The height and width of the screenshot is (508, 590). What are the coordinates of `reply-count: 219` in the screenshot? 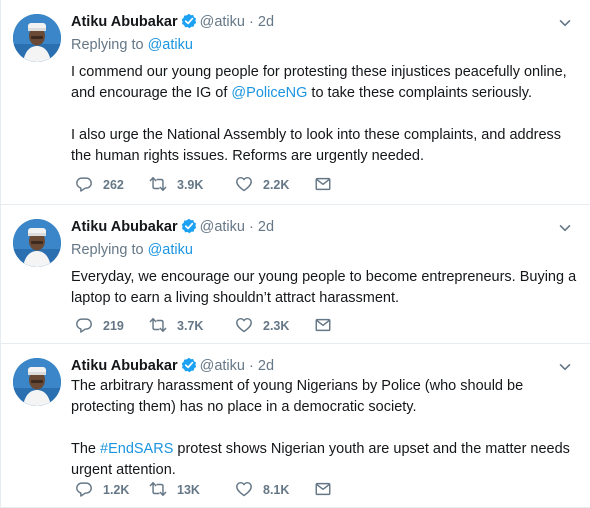 It's located at (113, 326).